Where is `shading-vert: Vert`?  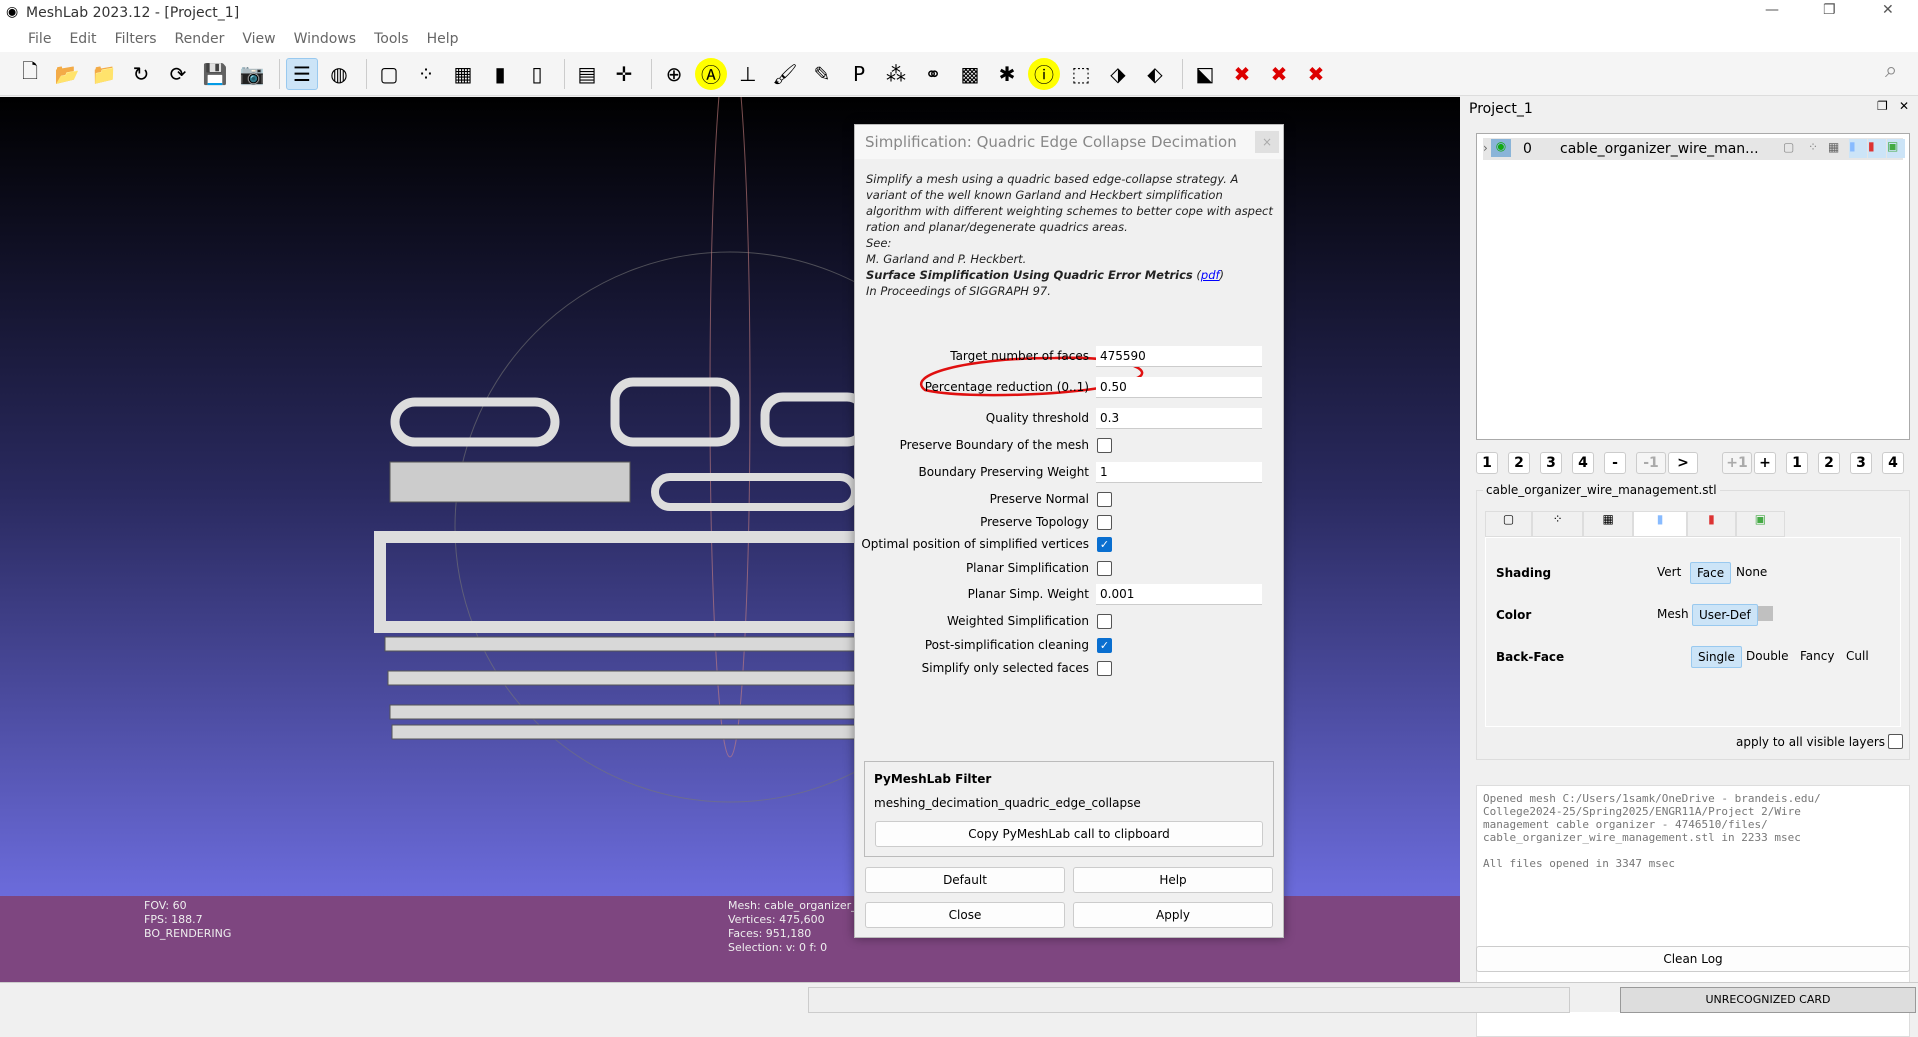 shading-vert: Vert is located at coordinates (1669, 572).